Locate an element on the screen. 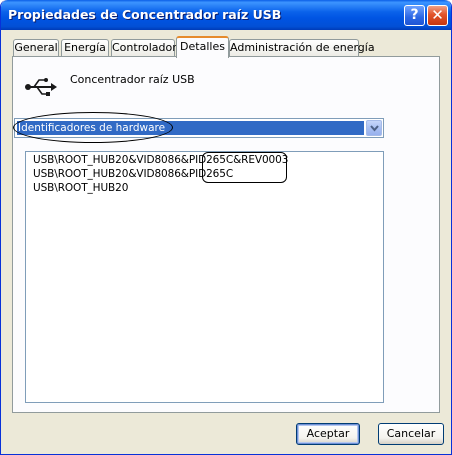 Image resolution: width=452 pixels, height=455 pixels. chevron-down-icon is located at coordinates (374, 128).